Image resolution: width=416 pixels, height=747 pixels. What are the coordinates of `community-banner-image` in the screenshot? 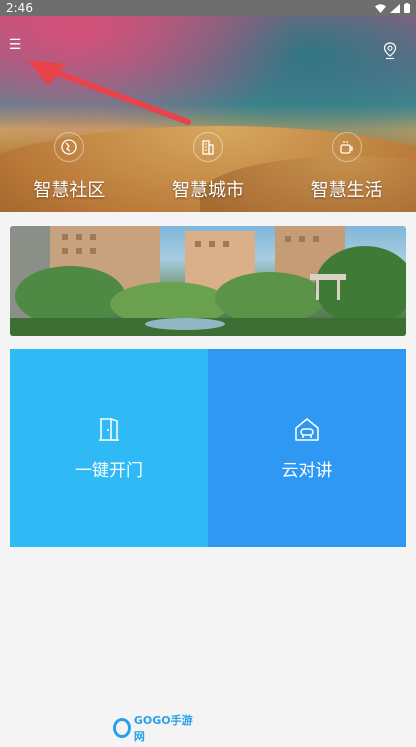 It's located at (208, 281).